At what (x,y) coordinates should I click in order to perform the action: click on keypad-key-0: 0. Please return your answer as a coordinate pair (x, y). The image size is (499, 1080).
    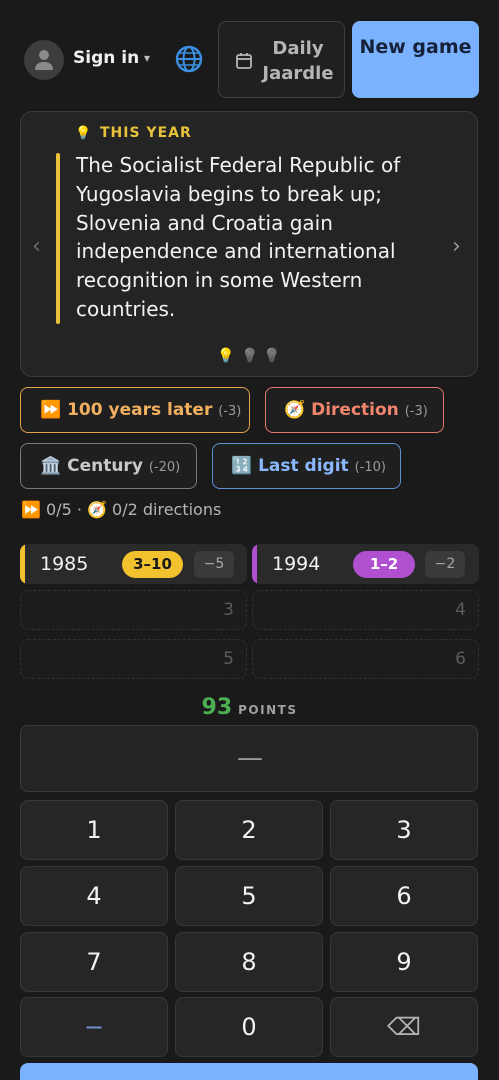
    Looking at the image, I should click on (249, 1027).